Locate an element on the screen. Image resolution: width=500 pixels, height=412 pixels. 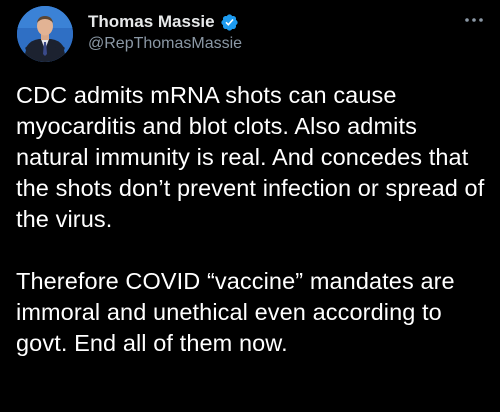
author-display-name: Thomas Massie is located at coordinates (151, 22).